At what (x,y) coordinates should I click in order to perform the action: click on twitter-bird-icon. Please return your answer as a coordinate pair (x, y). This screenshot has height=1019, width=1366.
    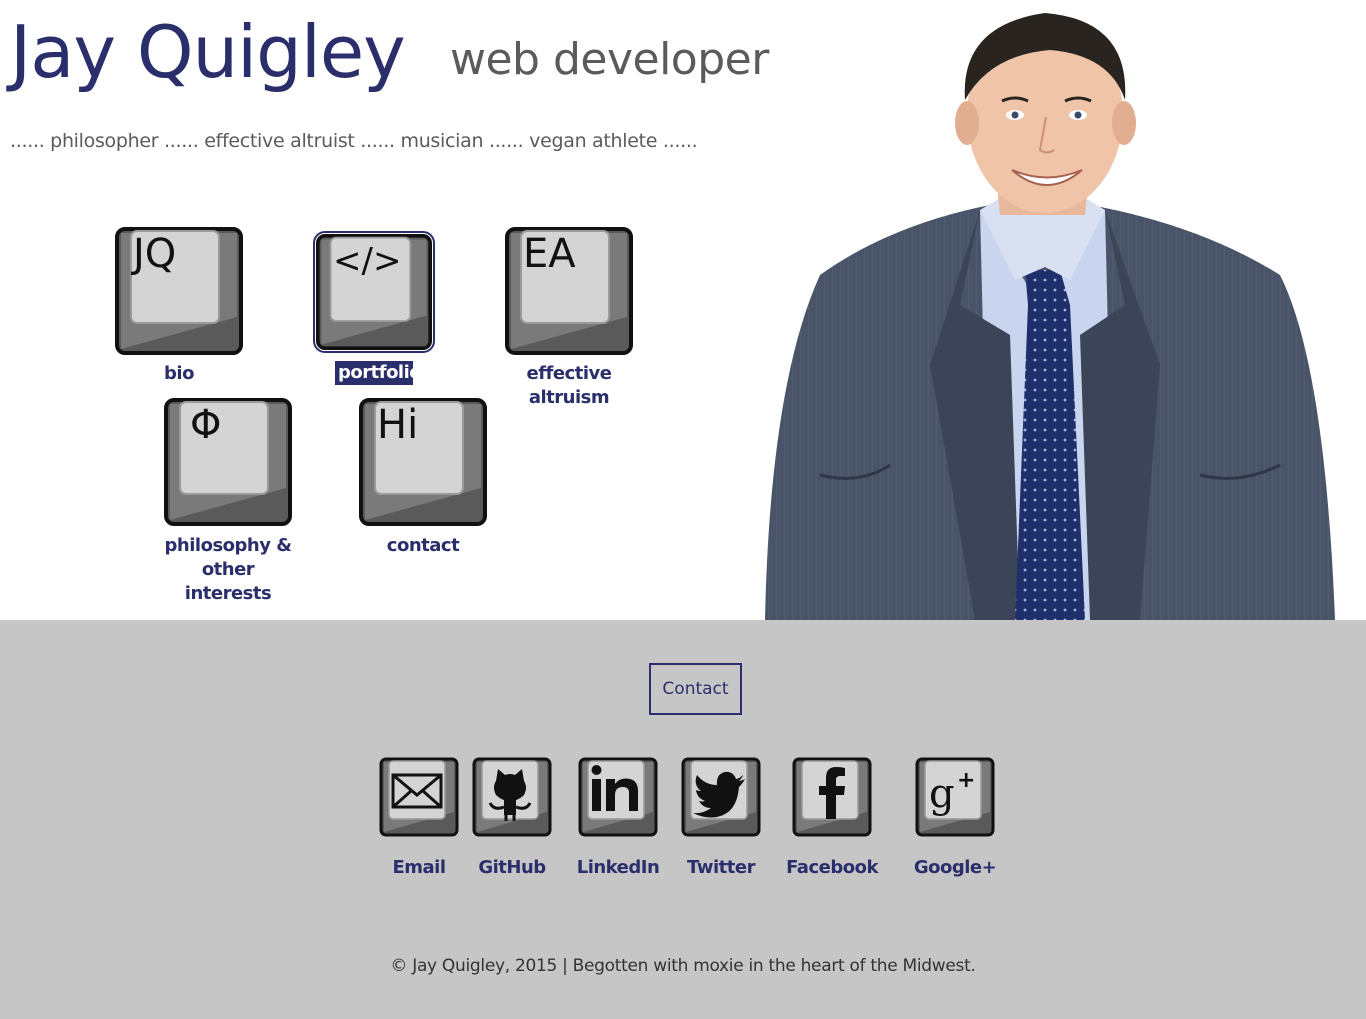
    Looking at the image, I should click on (721, 797).